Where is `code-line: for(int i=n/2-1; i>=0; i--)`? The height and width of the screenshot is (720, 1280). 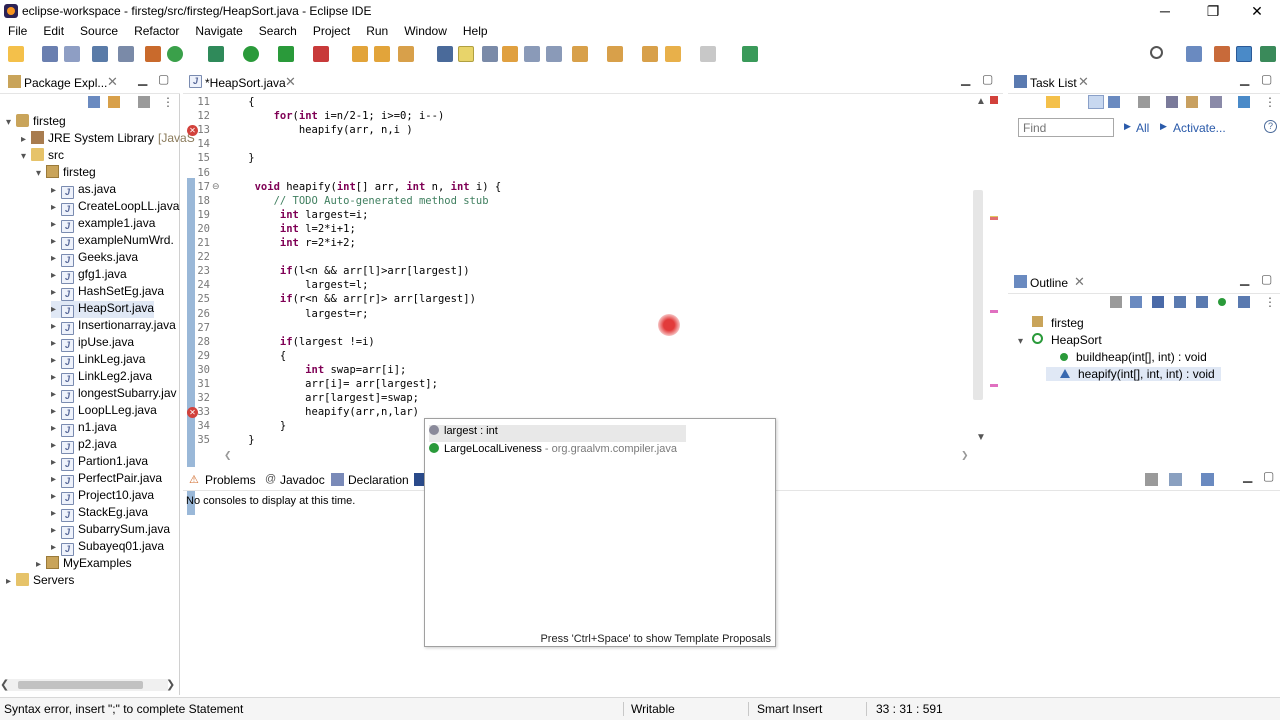
code-line: for(int i=n/2-1; i>=0; i--) is located at coordinates (334, 117).